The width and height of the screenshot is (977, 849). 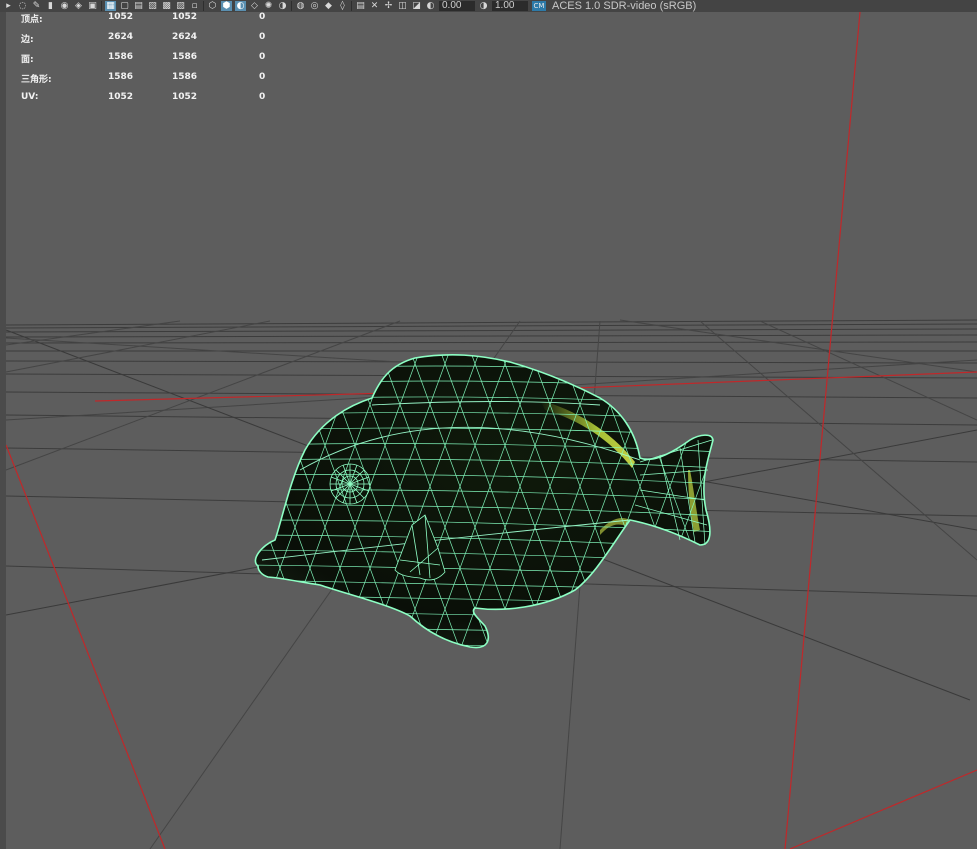 What do you see at coordinates (150, 62) in the screenshot?
I see `hud-row-faces: 面: 1586 1586 0` at bounding box center [150, 62].